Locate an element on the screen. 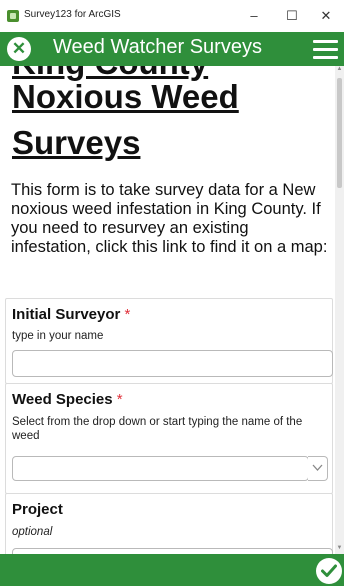 The image size is (344, 586). minimize-button: – is located at coordinates (254, 16).